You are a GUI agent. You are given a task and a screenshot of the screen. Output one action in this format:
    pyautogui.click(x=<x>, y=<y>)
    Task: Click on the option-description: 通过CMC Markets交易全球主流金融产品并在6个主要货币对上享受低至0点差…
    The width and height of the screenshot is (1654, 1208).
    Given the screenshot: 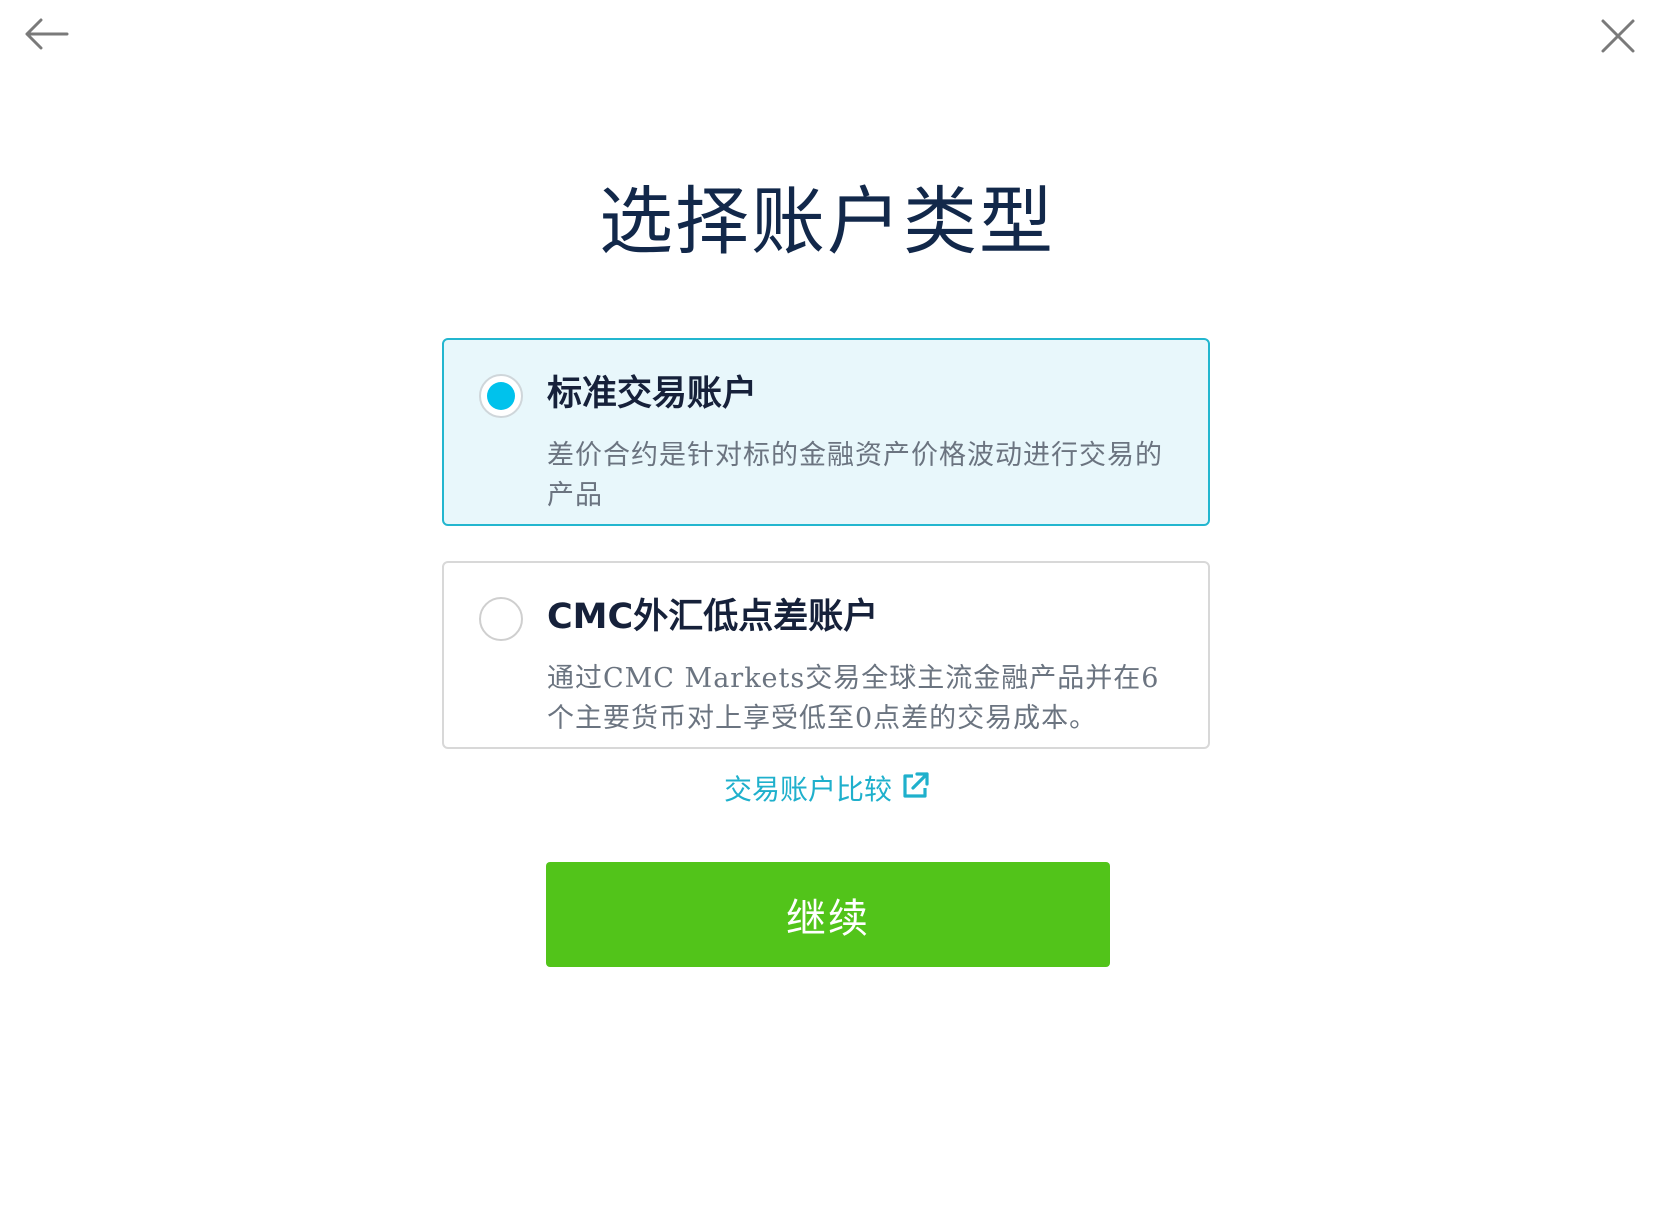 What is the action you would take?
    pyautogui.click(x=853, y=698)
    